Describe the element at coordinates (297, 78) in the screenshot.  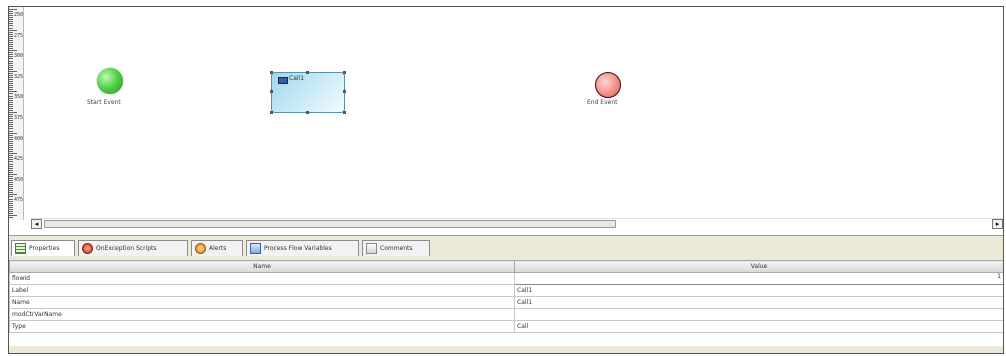
I see `call-task-label: Call1` at that location.